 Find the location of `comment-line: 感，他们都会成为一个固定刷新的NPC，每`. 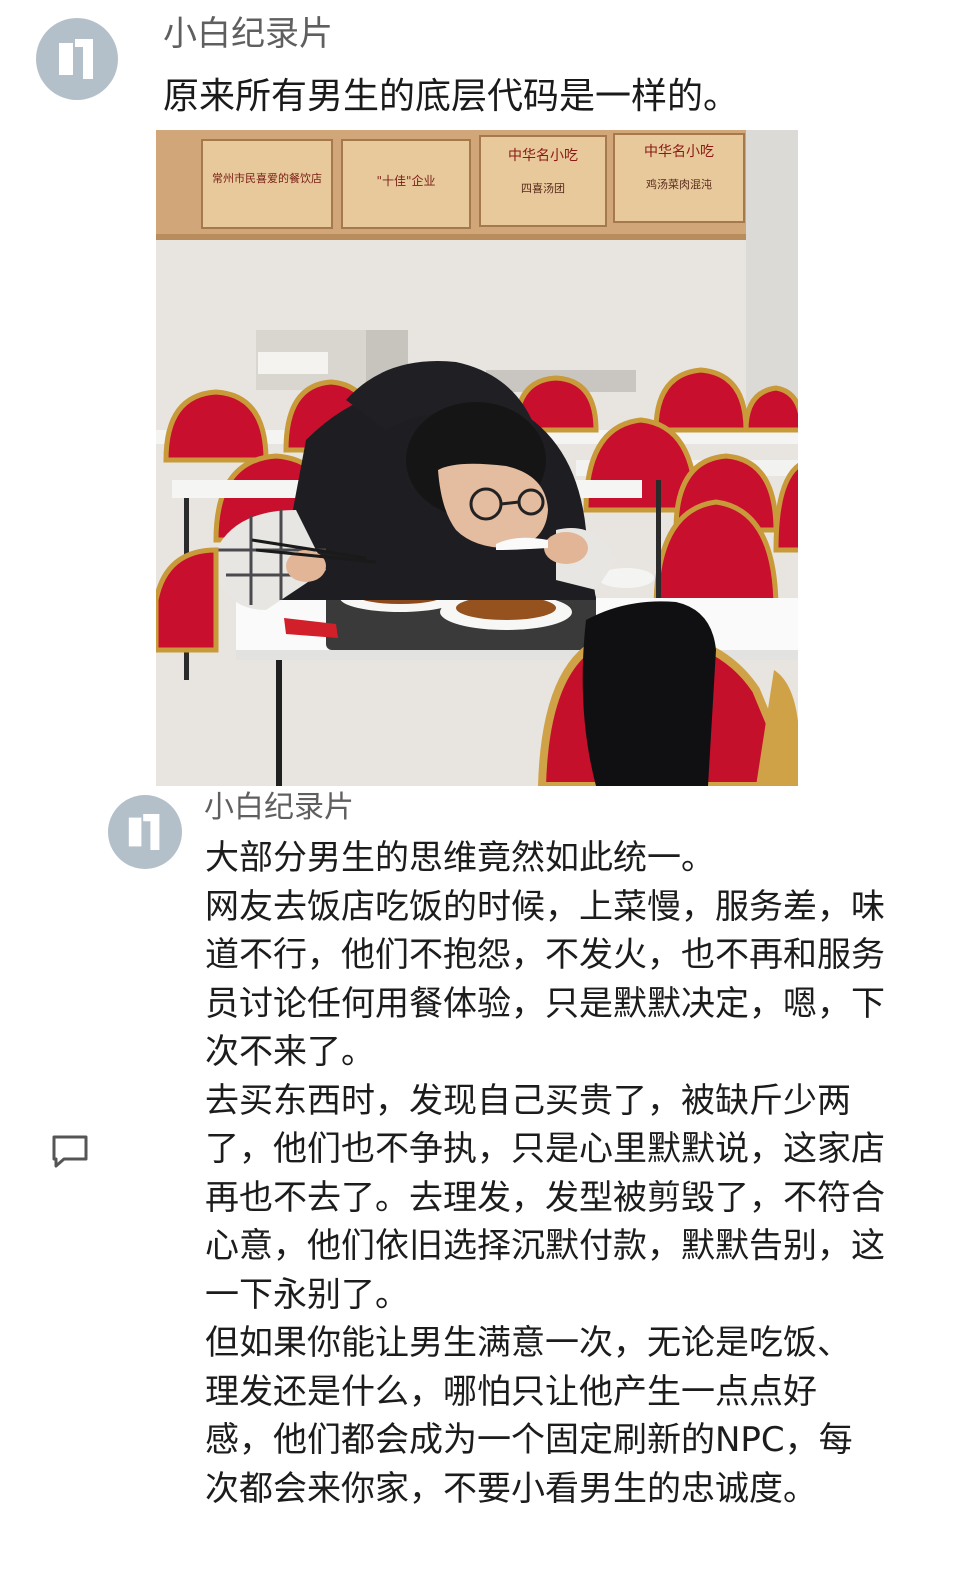

comment-line: 感，他们都会成为一个固定刷新的NPC，每 is located at coordinates (529, 1440).